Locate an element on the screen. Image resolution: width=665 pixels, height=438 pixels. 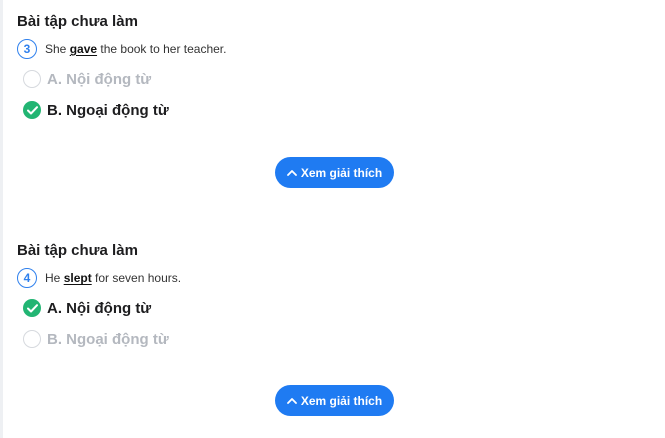
question-text-before: She is located at coordinates (57, 49).